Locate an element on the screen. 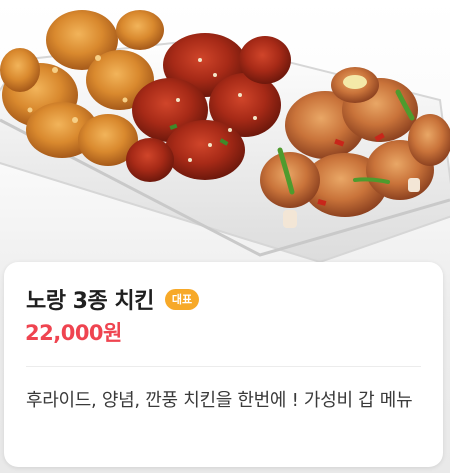 This screenshot has height=473, width=450. product-description: 후라이드, 양념, 깐풍 치킨을 한번에 ! 가성비 갑 메뉴 is located at coordinates (219, 400).